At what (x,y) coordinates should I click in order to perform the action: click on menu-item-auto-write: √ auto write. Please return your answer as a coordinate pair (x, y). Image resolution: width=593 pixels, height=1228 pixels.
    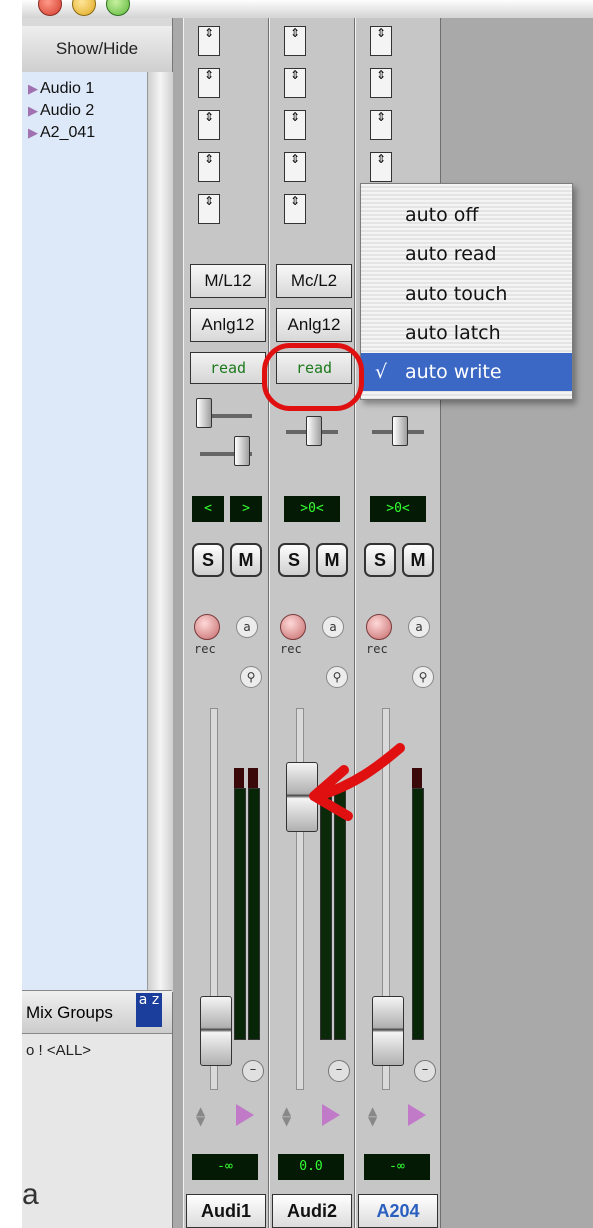
    Looking at the image, I should click on (466, 372).